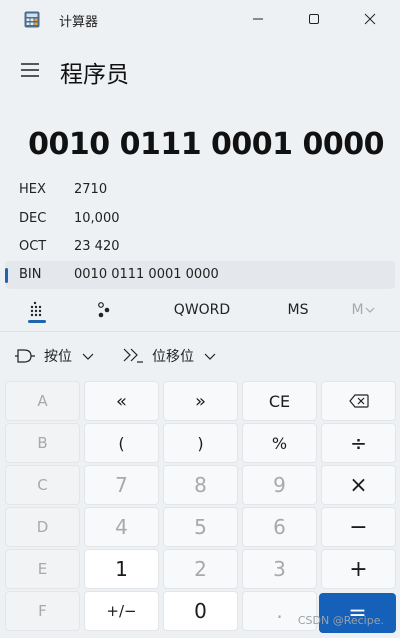 The image size is (400, 638). I want to click on tab-bit-toggle-keypad, so click(104, 310).